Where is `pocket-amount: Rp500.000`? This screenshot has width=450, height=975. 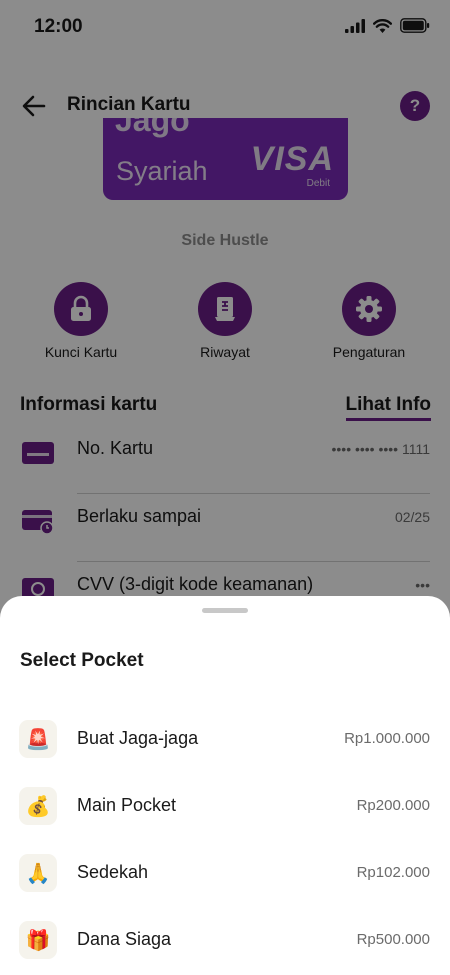 pocket-amount: Rp500.000 is located at coordinates (393, 939).